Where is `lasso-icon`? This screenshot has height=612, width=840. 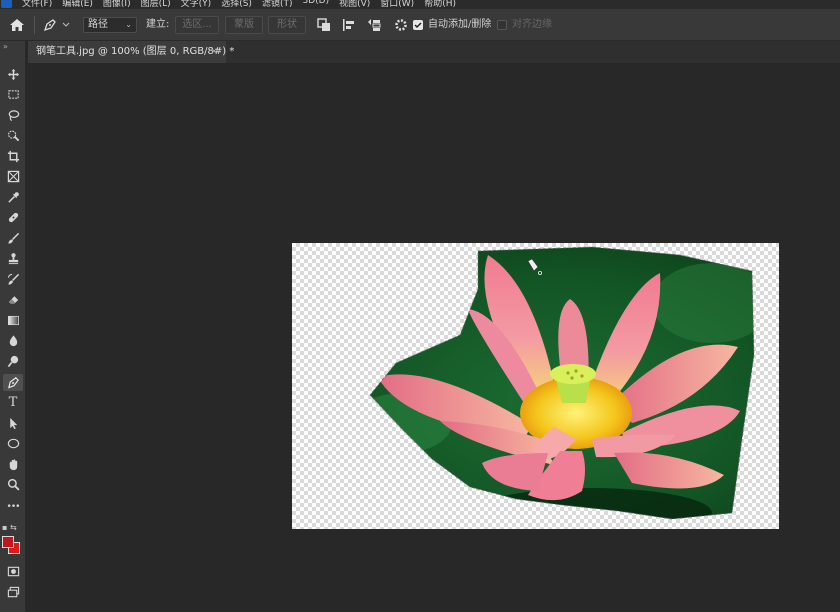
lasso-icon is located at coordinates (13, 116).